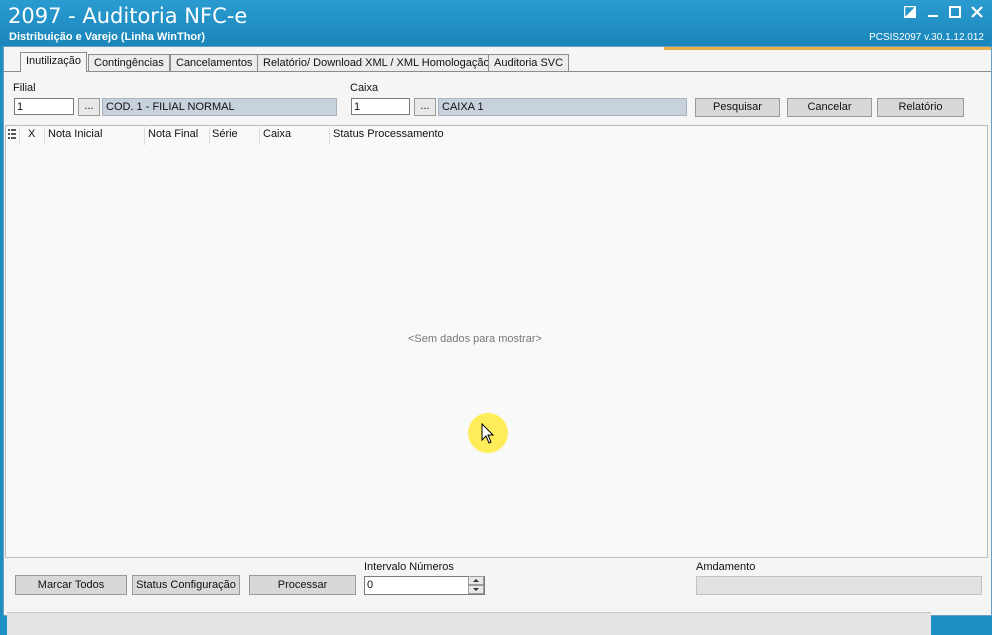 Image resolution: width=992 pixels, height=635 pixels. What do you see at coordinates (173, 134) in the screenshot?
I see `column-header-nota-final: Nota Final` at bounding box center [173, 134].